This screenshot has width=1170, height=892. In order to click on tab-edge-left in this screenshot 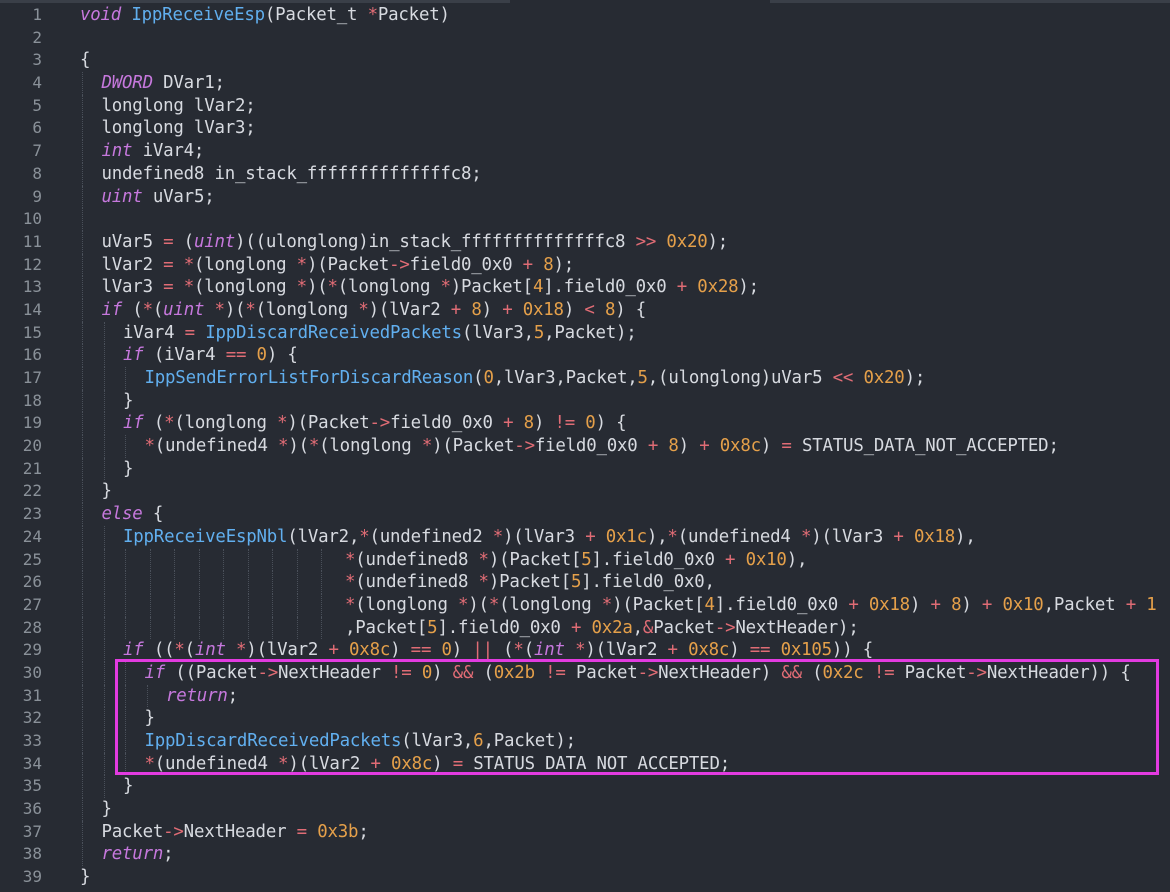, I will do `click(255, 1)`.